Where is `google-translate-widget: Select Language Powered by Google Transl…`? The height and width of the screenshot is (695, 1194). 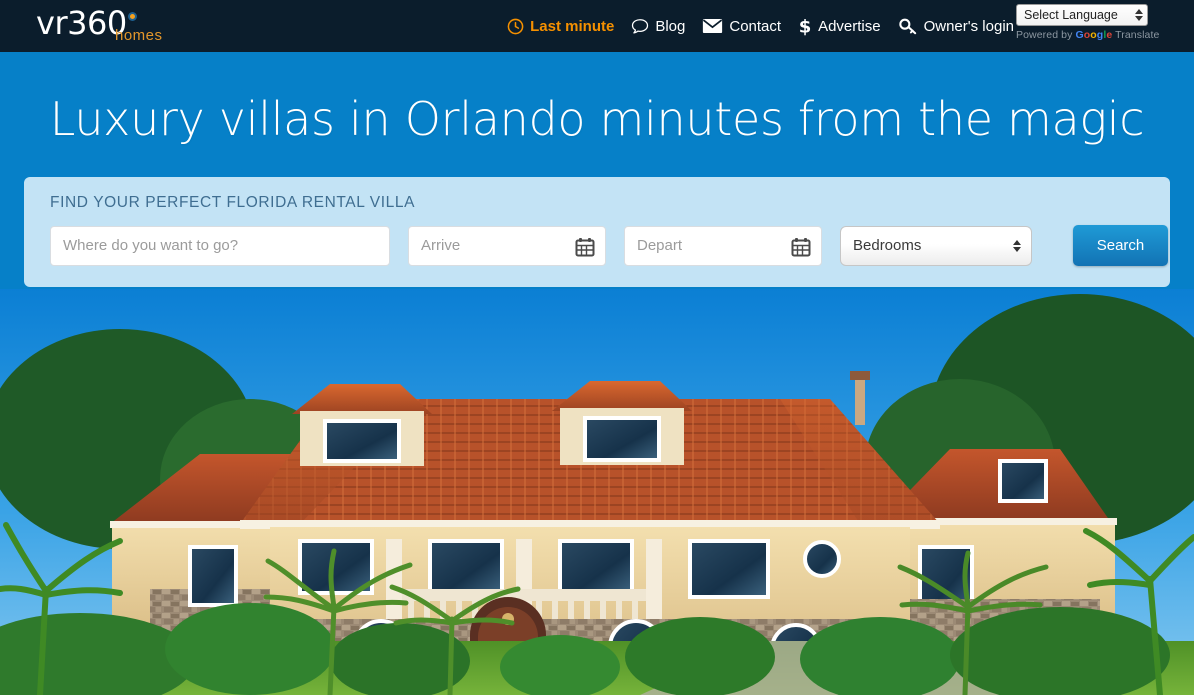
google-translate-widget: Select Language Powered by Google Transl… is located at coordinates (1101, 22).